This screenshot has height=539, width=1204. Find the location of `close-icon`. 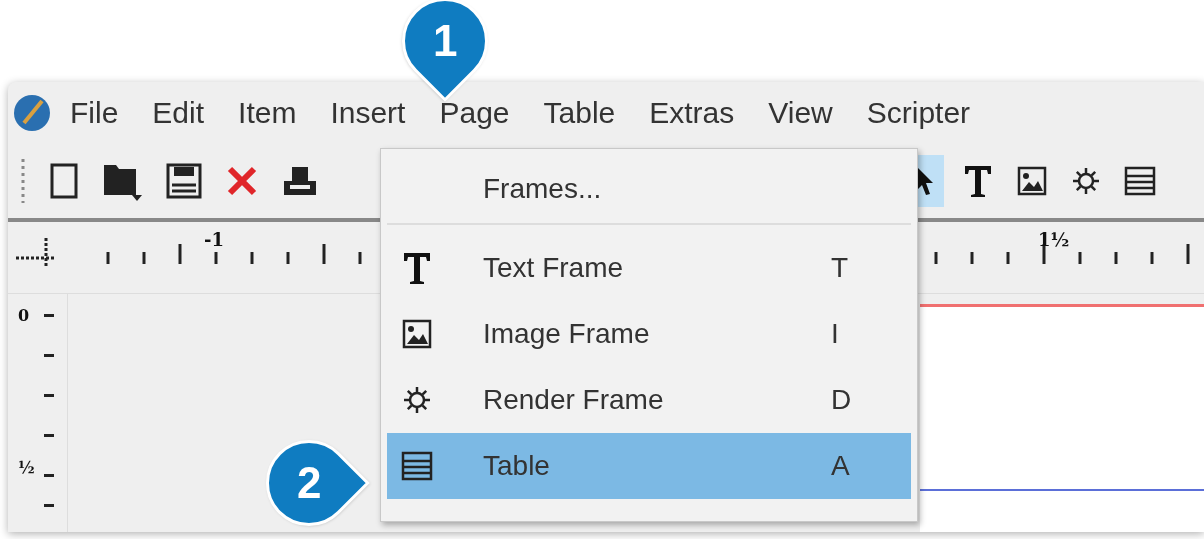

close-icon is located at coordinates (242, 181).